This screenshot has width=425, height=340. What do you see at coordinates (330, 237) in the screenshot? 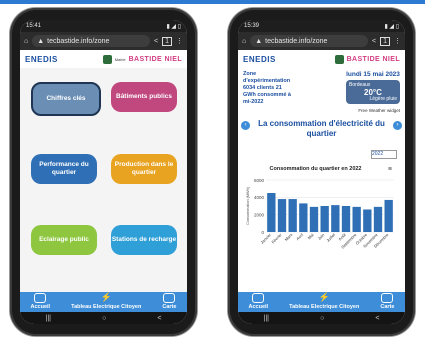
I see `x-tick-label: Juillet` at bounding box center [330, 237].